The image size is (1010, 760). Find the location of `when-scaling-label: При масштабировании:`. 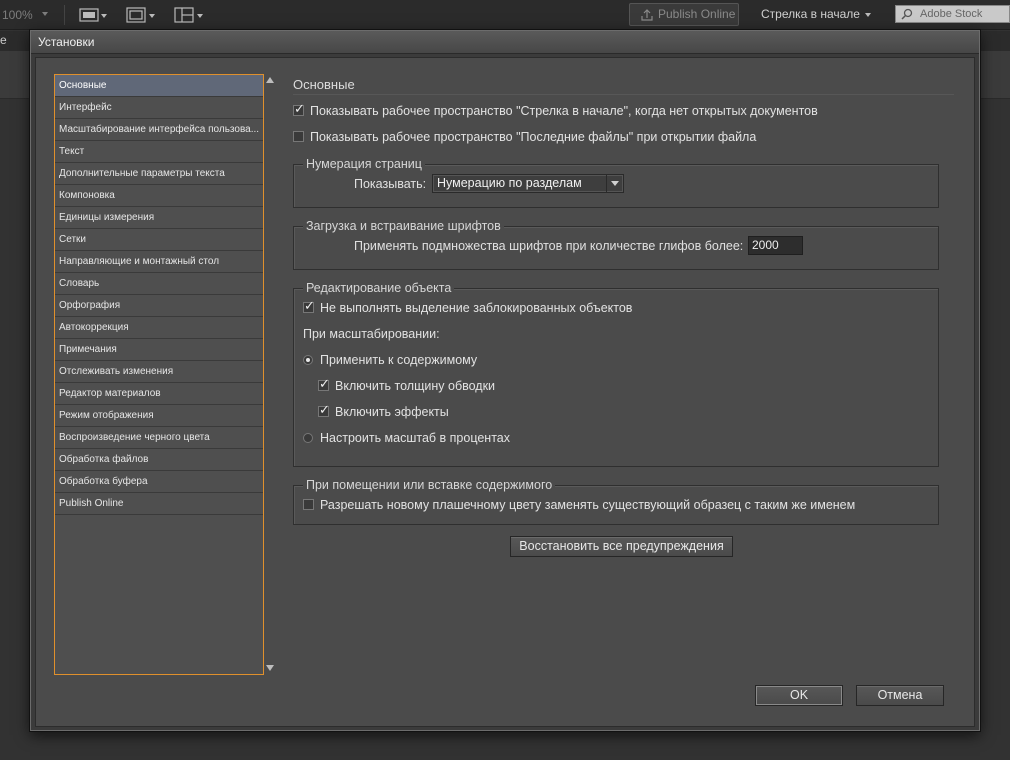

when-scaling-label: При масштабировании: is located at coordinates (371, 334).